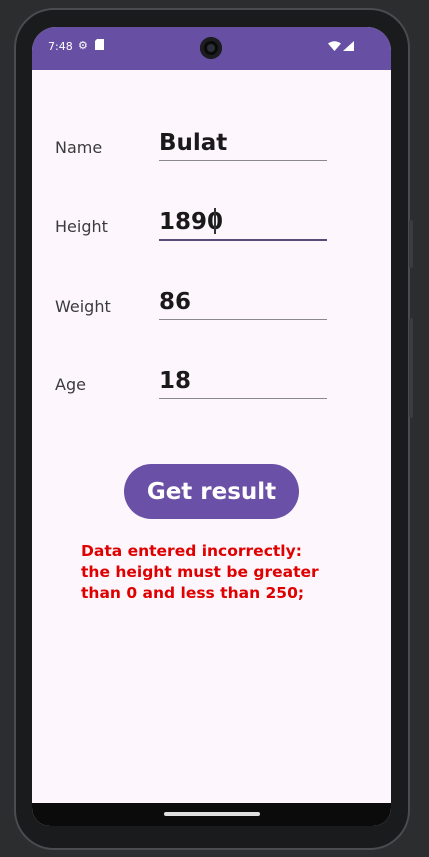 The image size is (429, 857). I want to click on home-gesture-handle, so click(212, 814).